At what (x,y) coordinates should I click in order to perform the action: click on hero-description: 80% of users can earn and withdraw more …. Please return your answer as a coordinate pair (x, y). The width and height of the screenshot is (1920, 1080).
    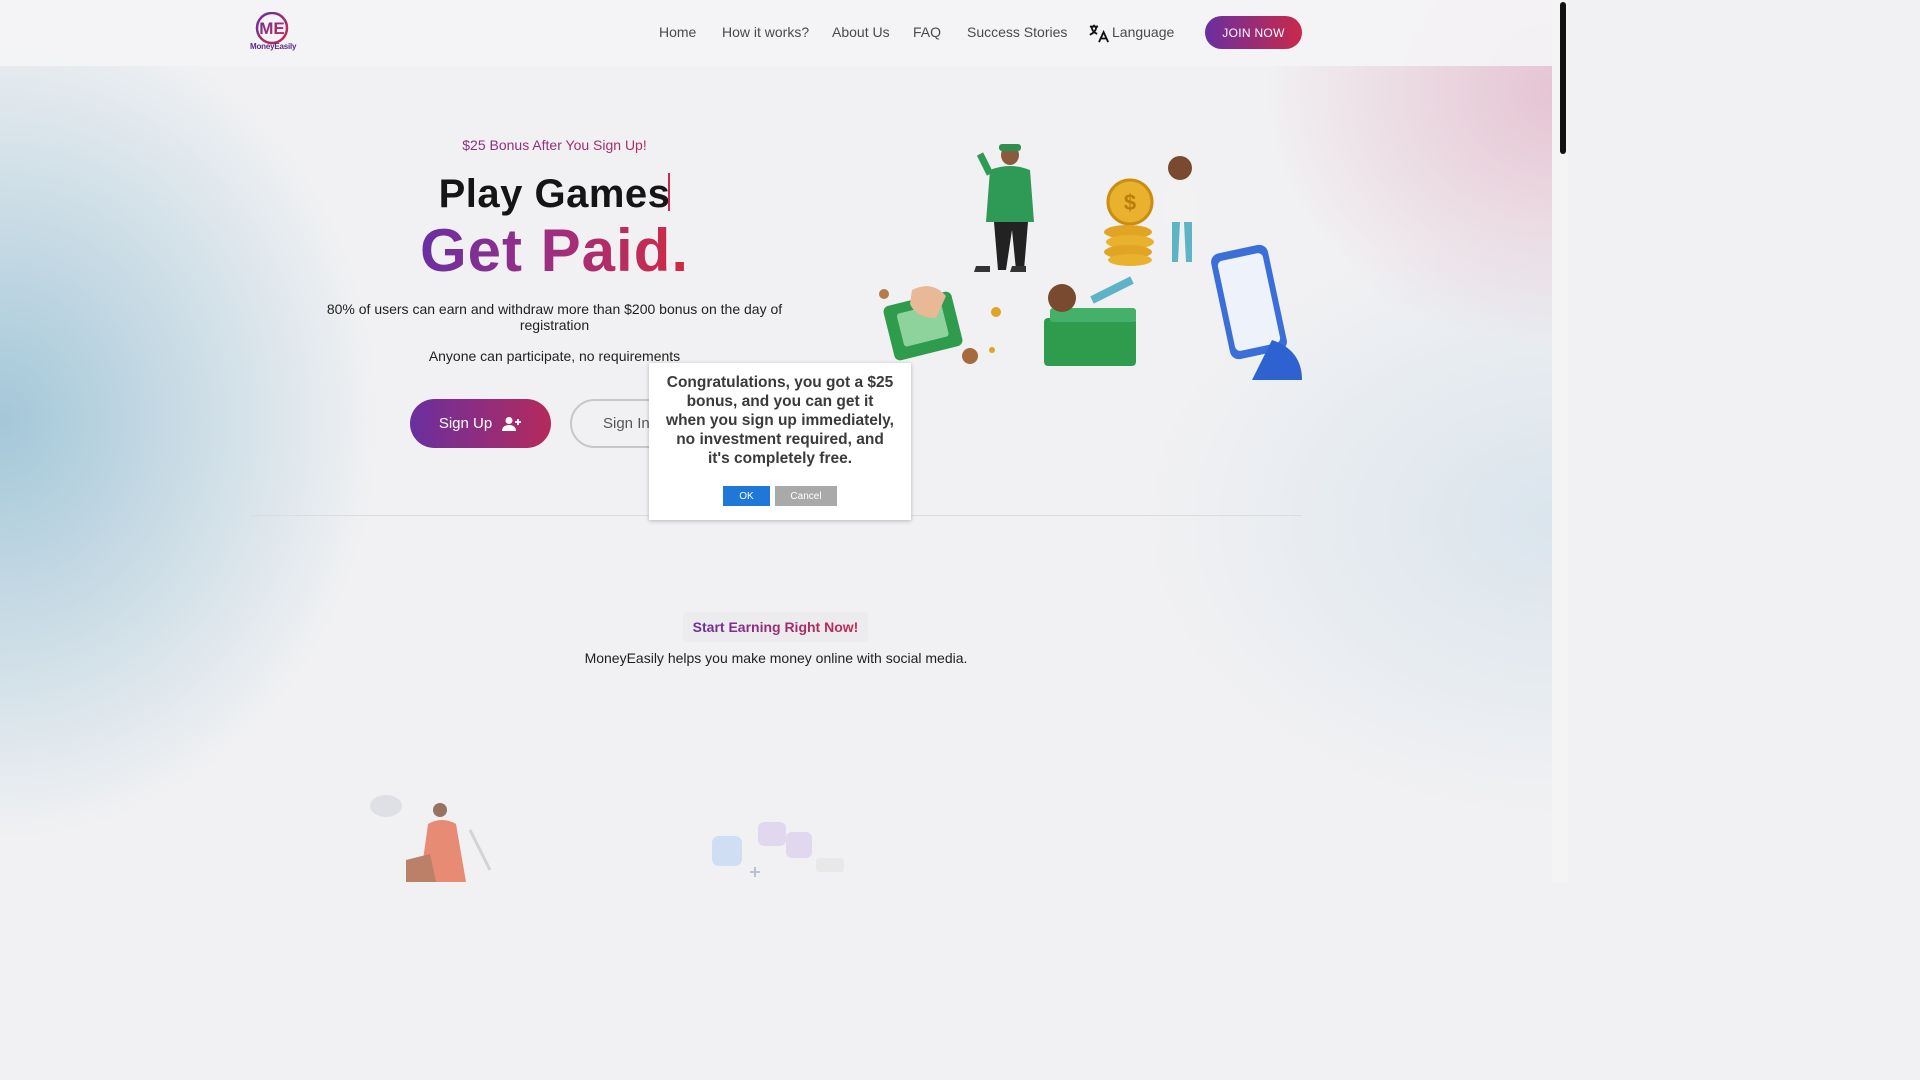
    Looking at the image, I should click on (554, 317).